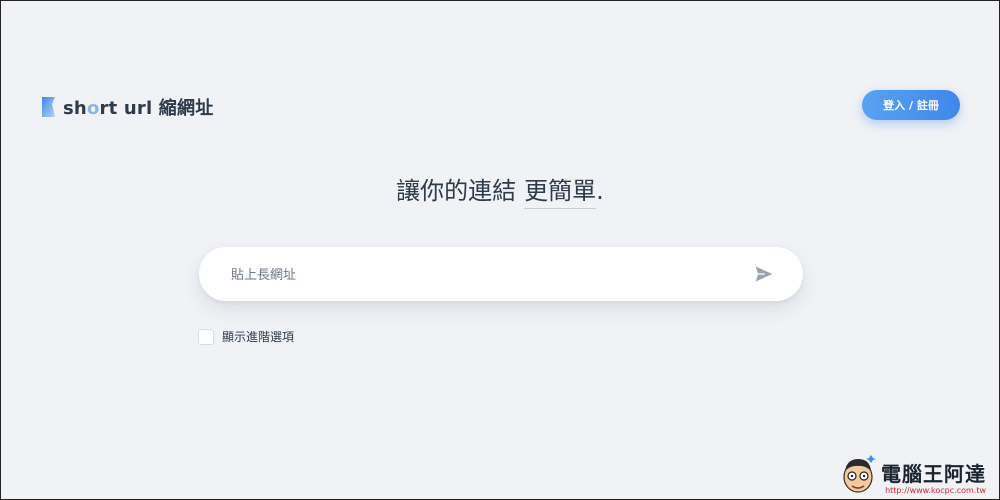 Image resolution: width=1000 pixels, height=500 pixels. I want to click on logo: short url 縮網址, so click(127, 107).